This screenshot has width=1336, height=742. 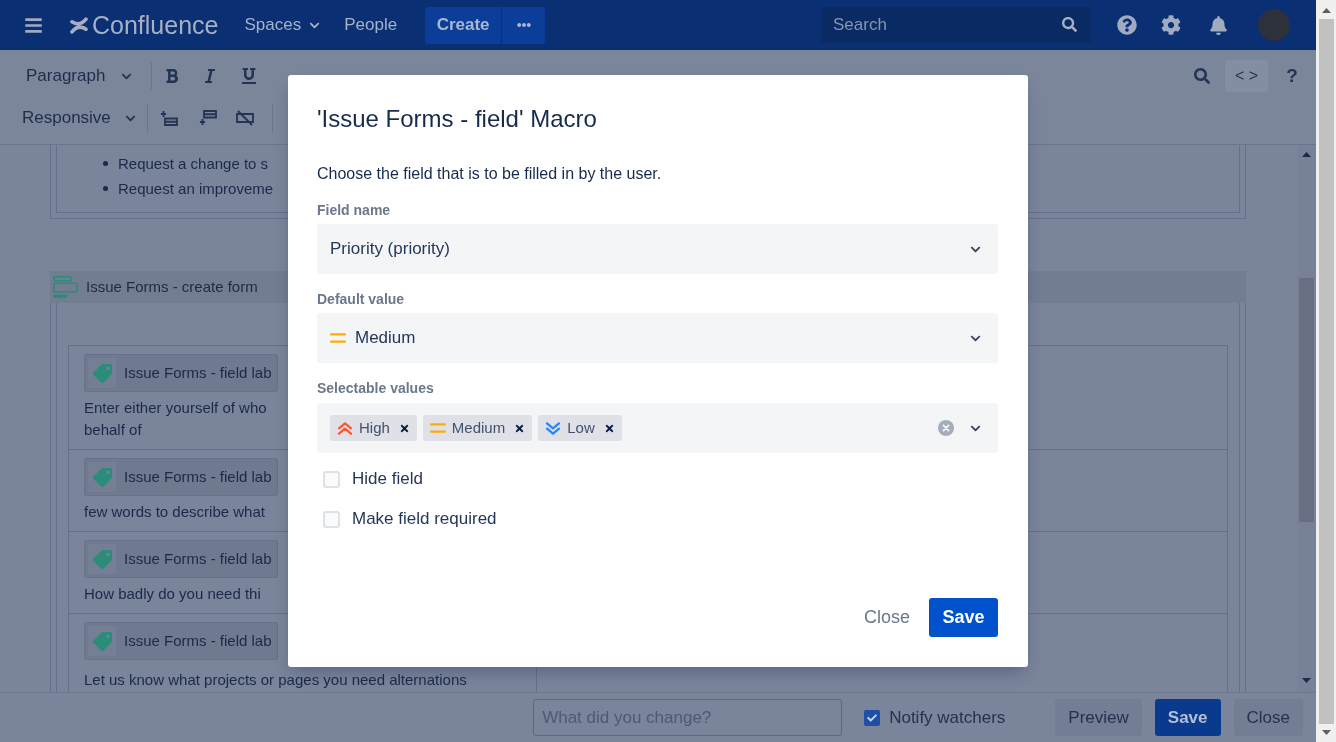 What do you see at coordinates (1218, 25) in the screenshot?
I see `bell-icon` at bounding box center [1218, 25].